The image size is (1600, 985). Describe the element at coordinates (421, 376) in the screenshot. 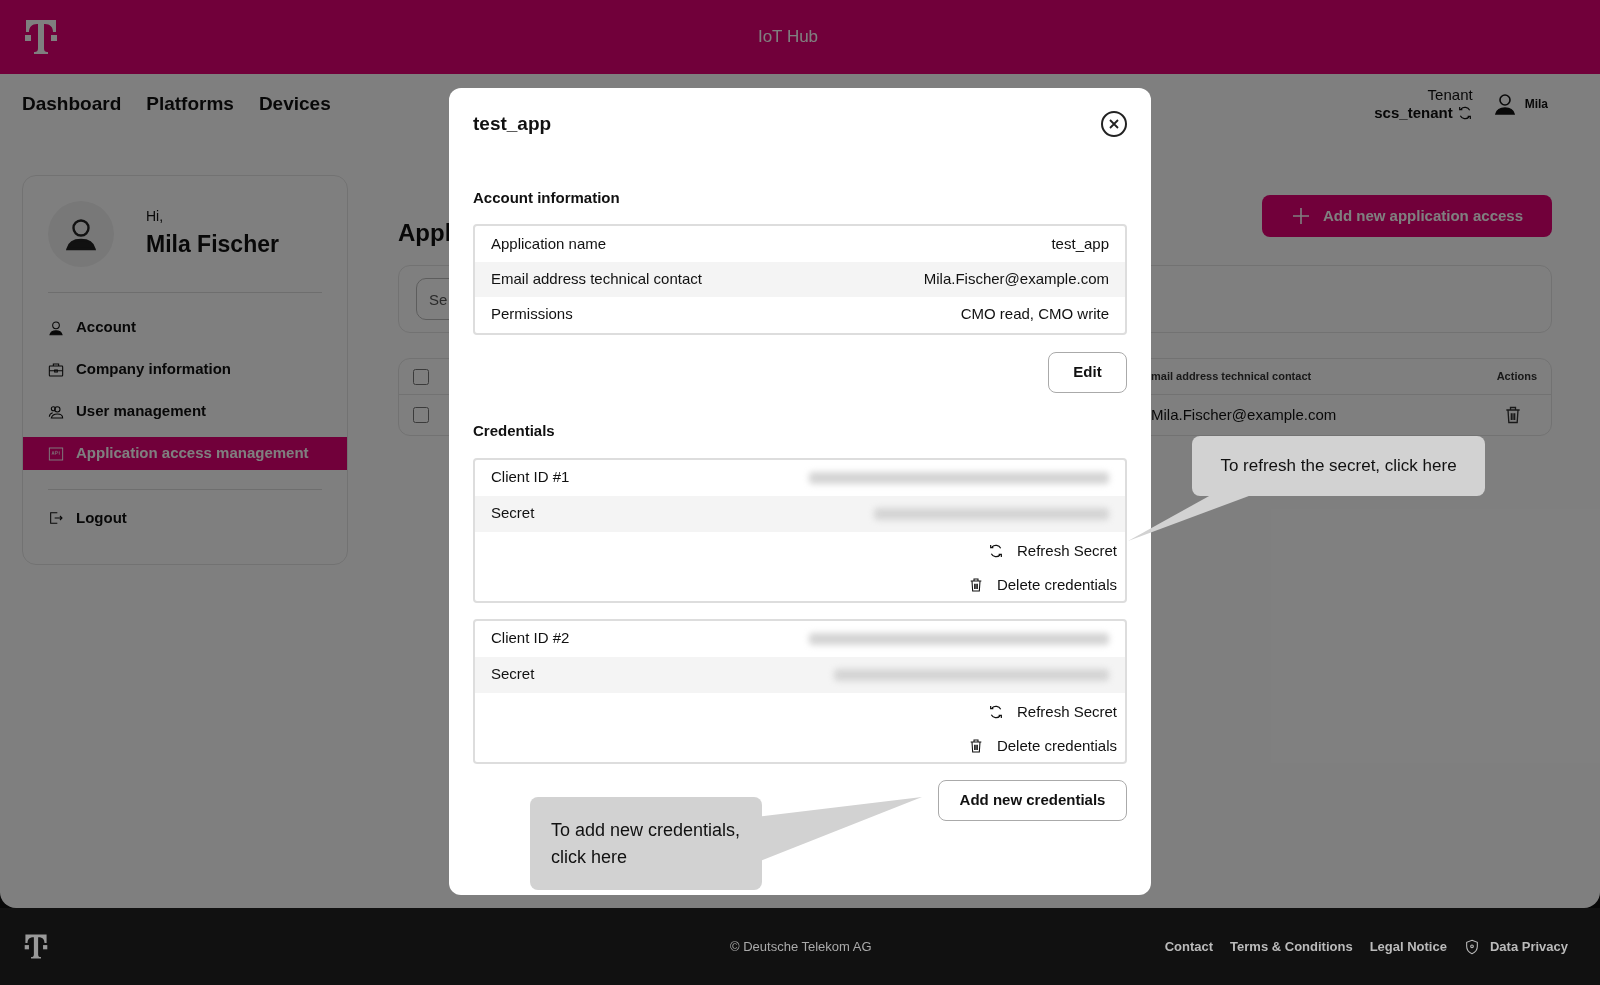

I see `select-all-checkbox` at that location.